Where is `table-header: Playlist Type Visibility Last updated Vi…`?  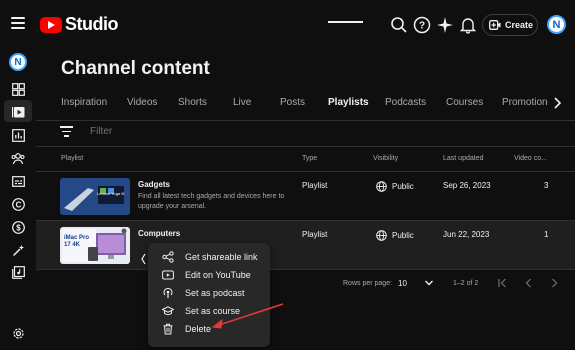 table-header: Playlist Type Visibility Last updated Vi… is located at coordinates (305, 159).